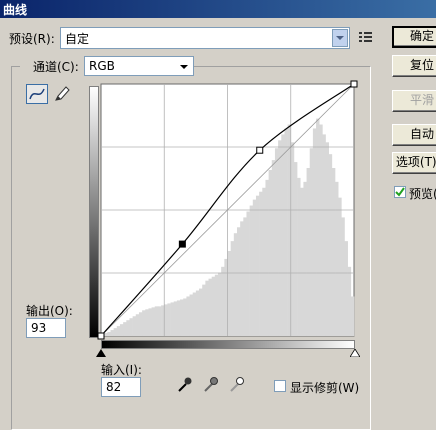  Describe the element at coordinates (121, 387) in the screenshot. I see `input-field: 82` at that location.